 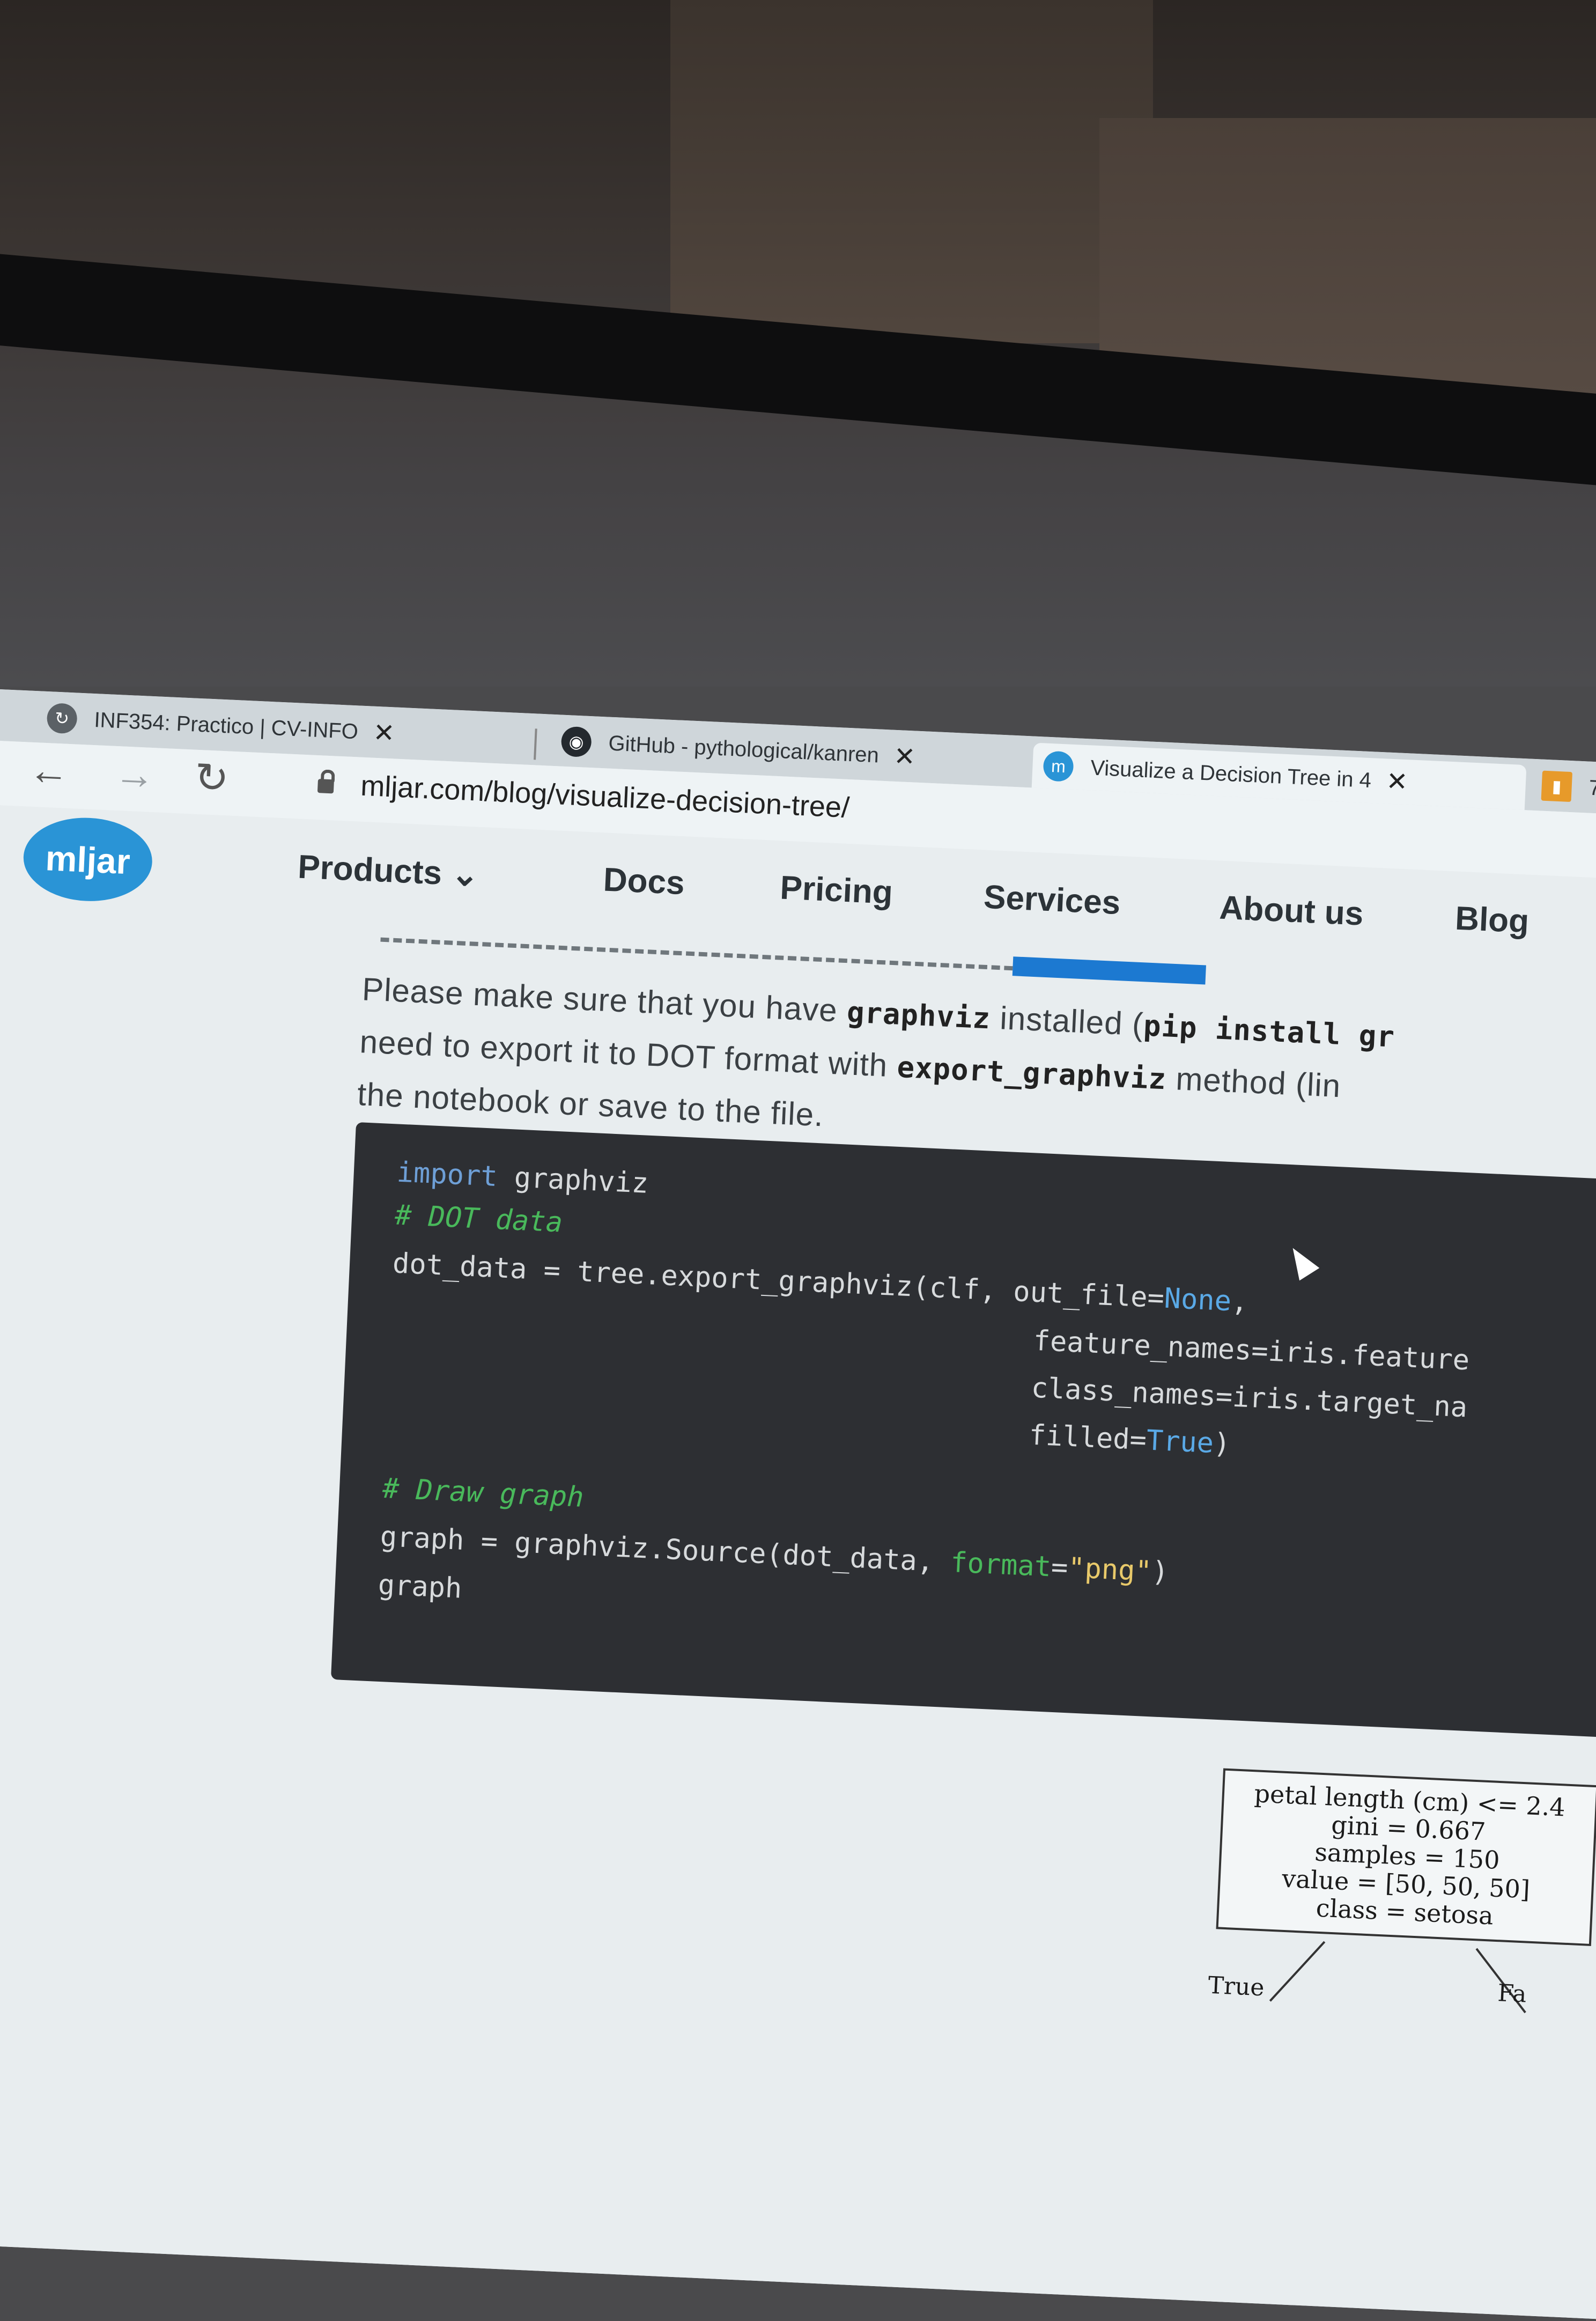 What do you see at coordinates (1052, 900) in the screenshot?
I see `nav-services: Services` at bounding box center [1052, 900].